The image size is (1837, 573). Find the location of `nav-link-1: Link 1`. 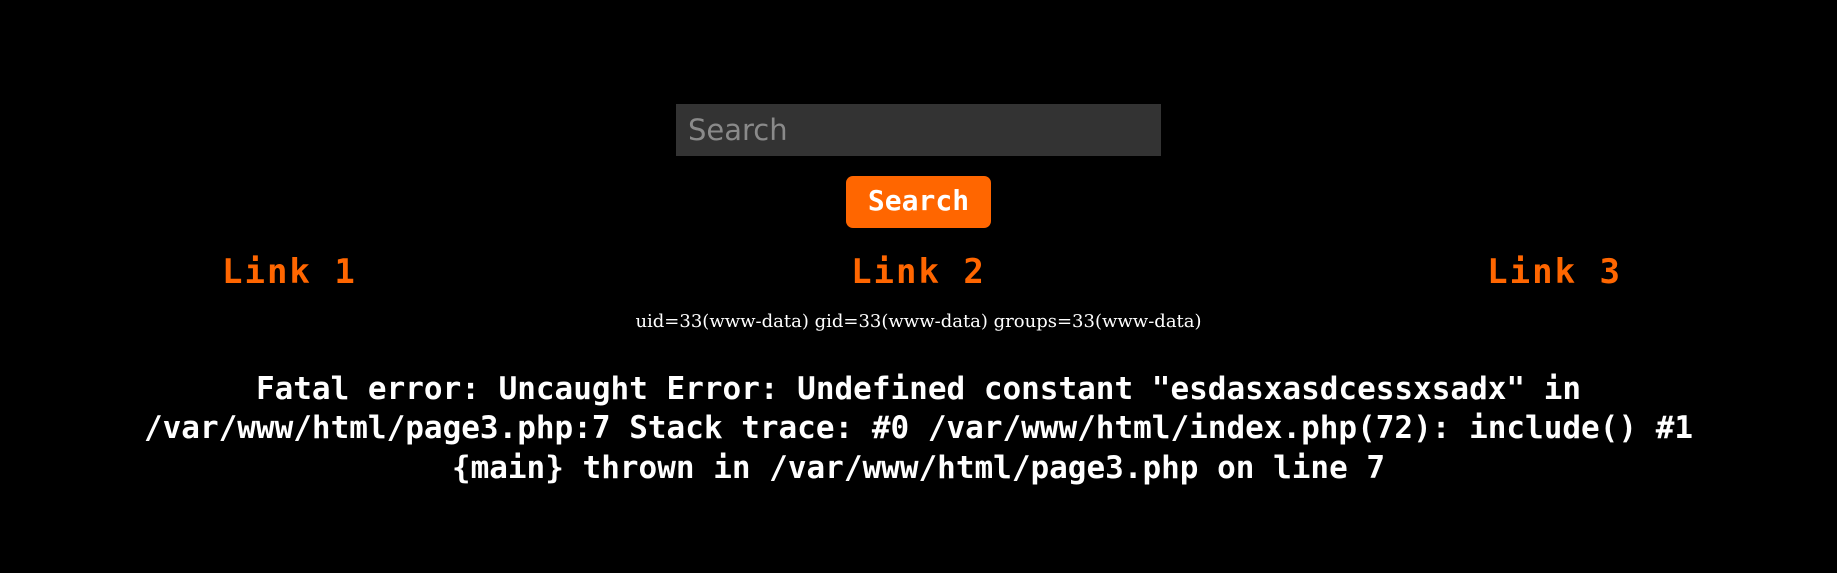

nav-link-1: Link 1 is located at coordinates (289, 272).